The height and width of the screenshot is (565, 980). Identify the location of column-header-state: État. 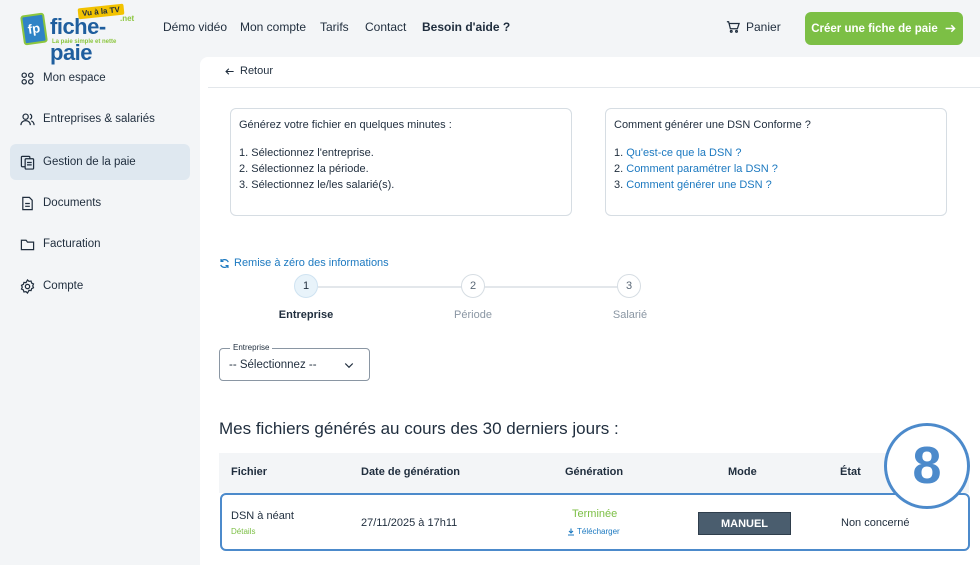
(850, 472).